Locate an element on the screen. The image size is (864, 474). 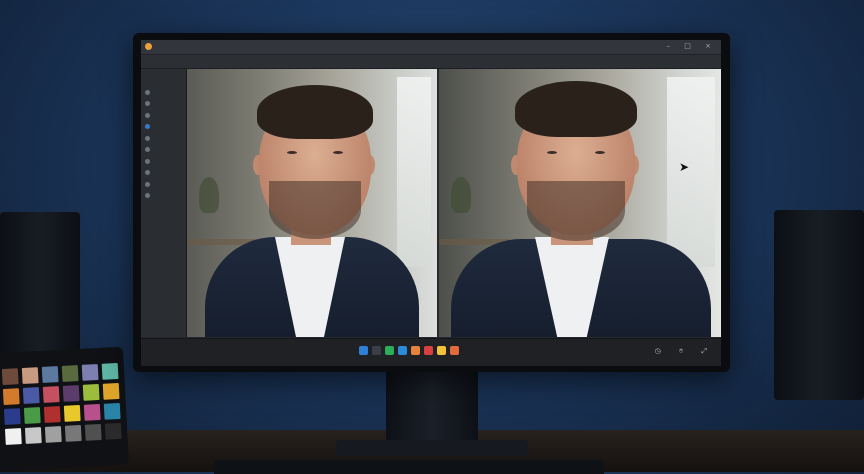
photos-icon is located at coordinates (415, 350).